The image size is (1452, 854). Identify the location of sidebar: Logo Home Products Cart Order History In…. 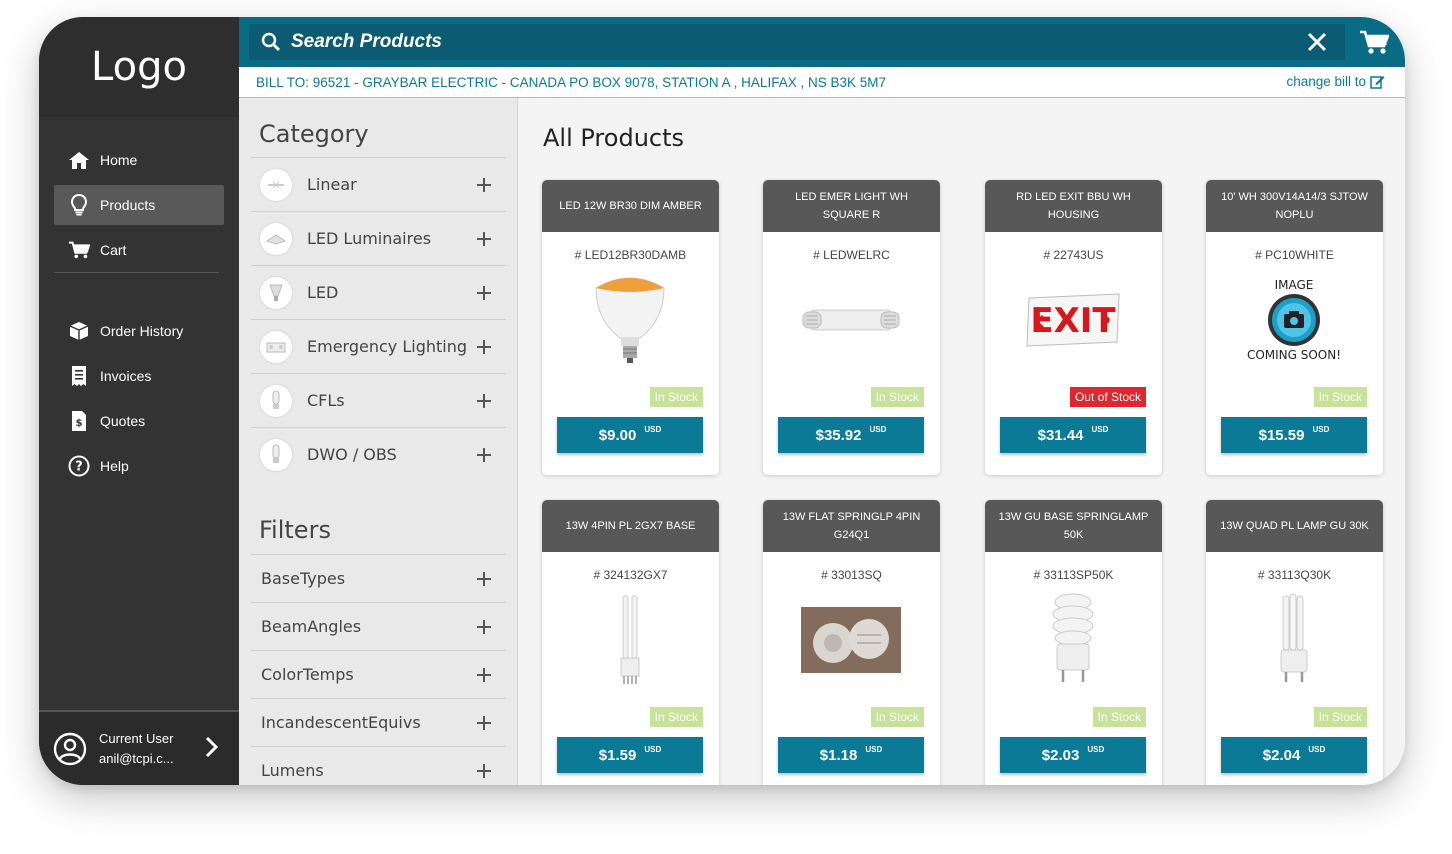
(139, 401).